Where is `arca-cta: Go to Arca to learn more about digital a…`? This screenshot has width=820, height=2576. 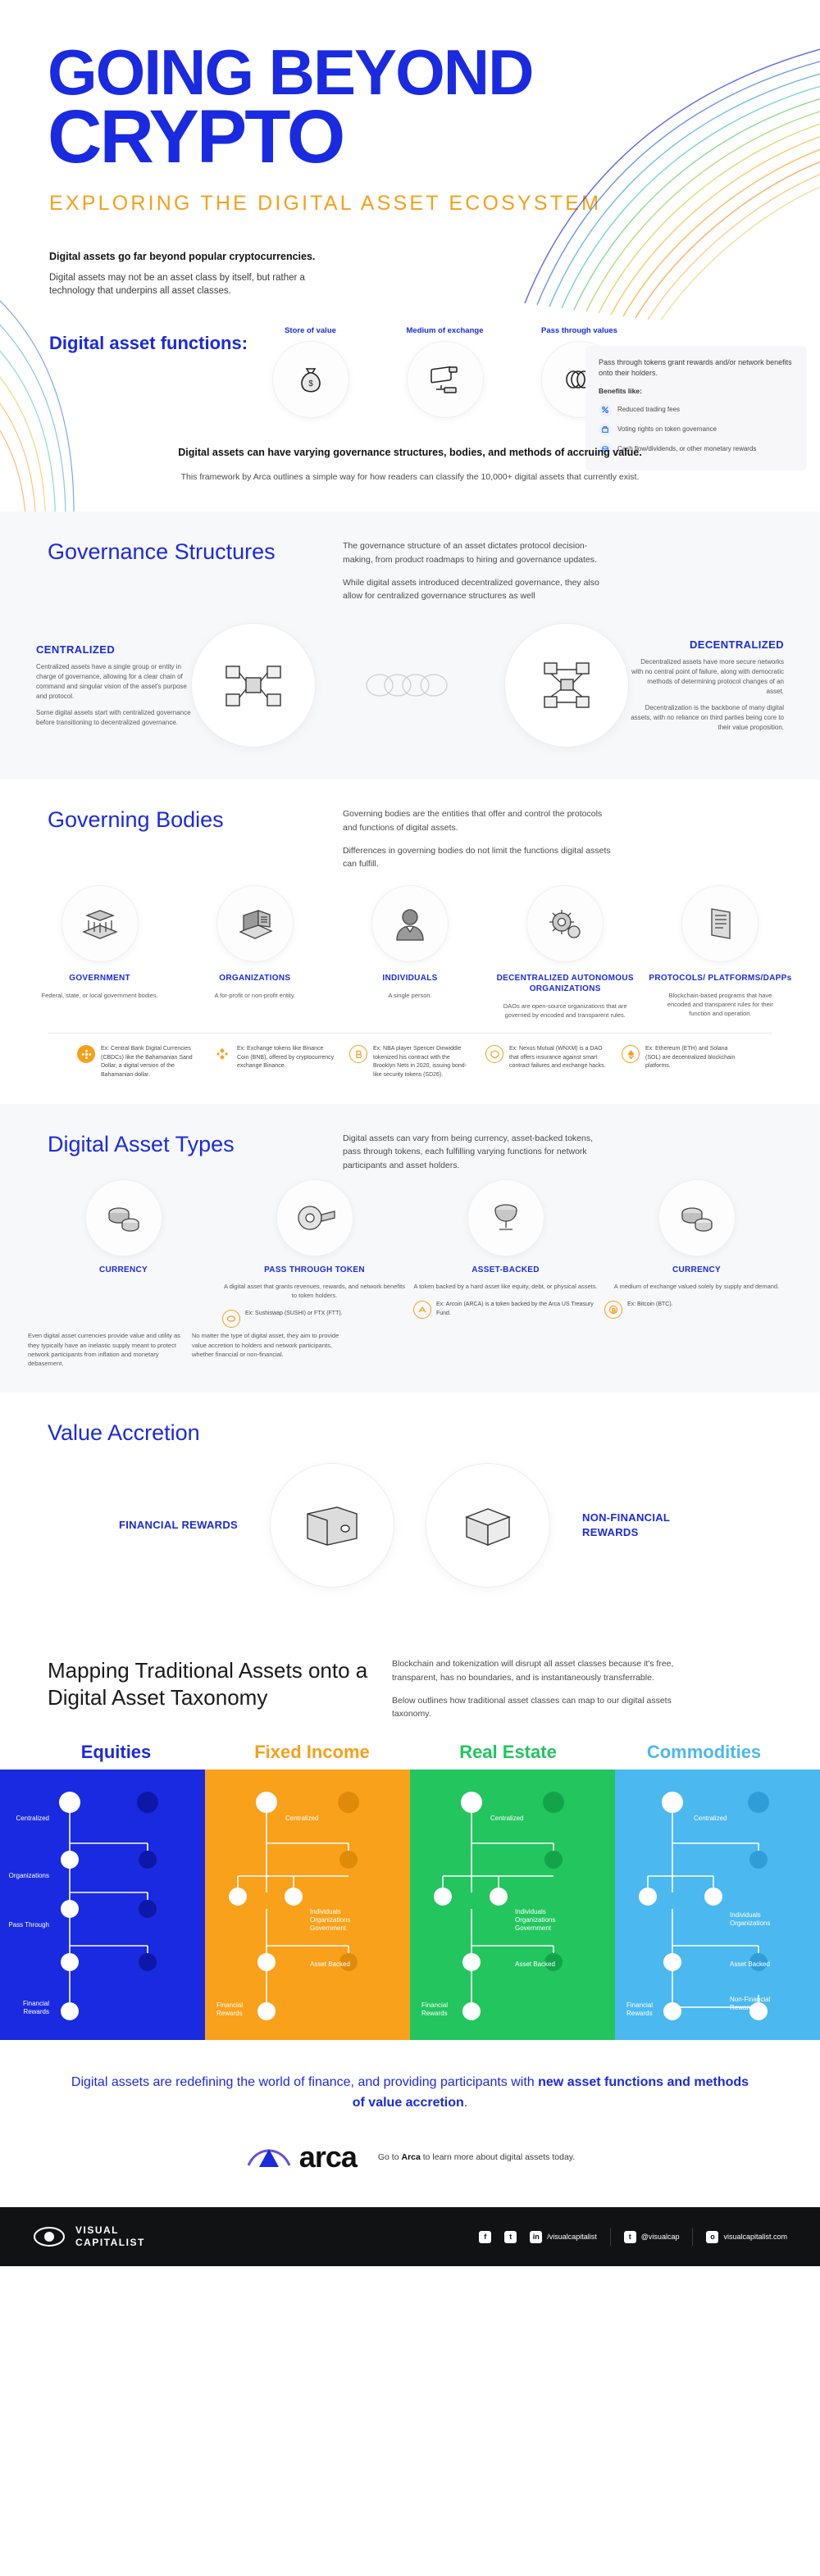
arca-cta: Go to Arca to learn more about digital a… is located at coordinates (476, 2157).